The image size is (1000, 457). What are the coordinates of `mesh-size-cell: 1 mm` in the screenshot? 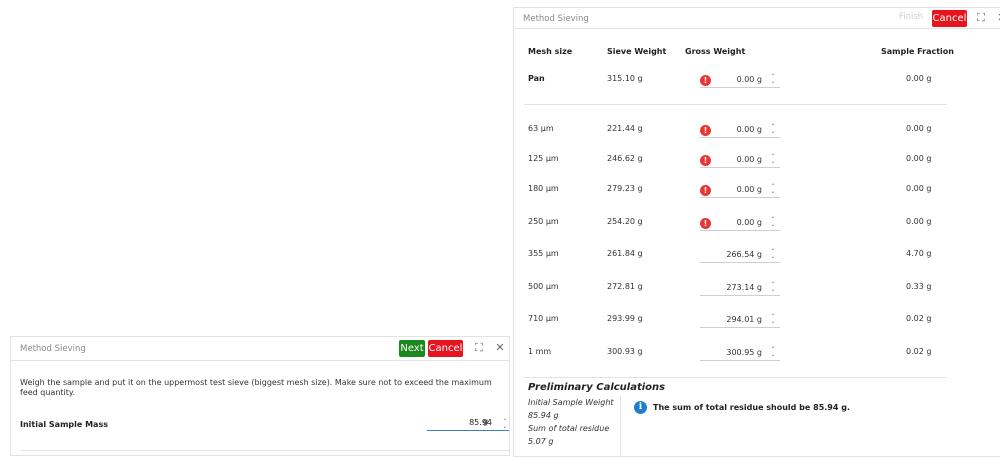 It's located at (540, 351).